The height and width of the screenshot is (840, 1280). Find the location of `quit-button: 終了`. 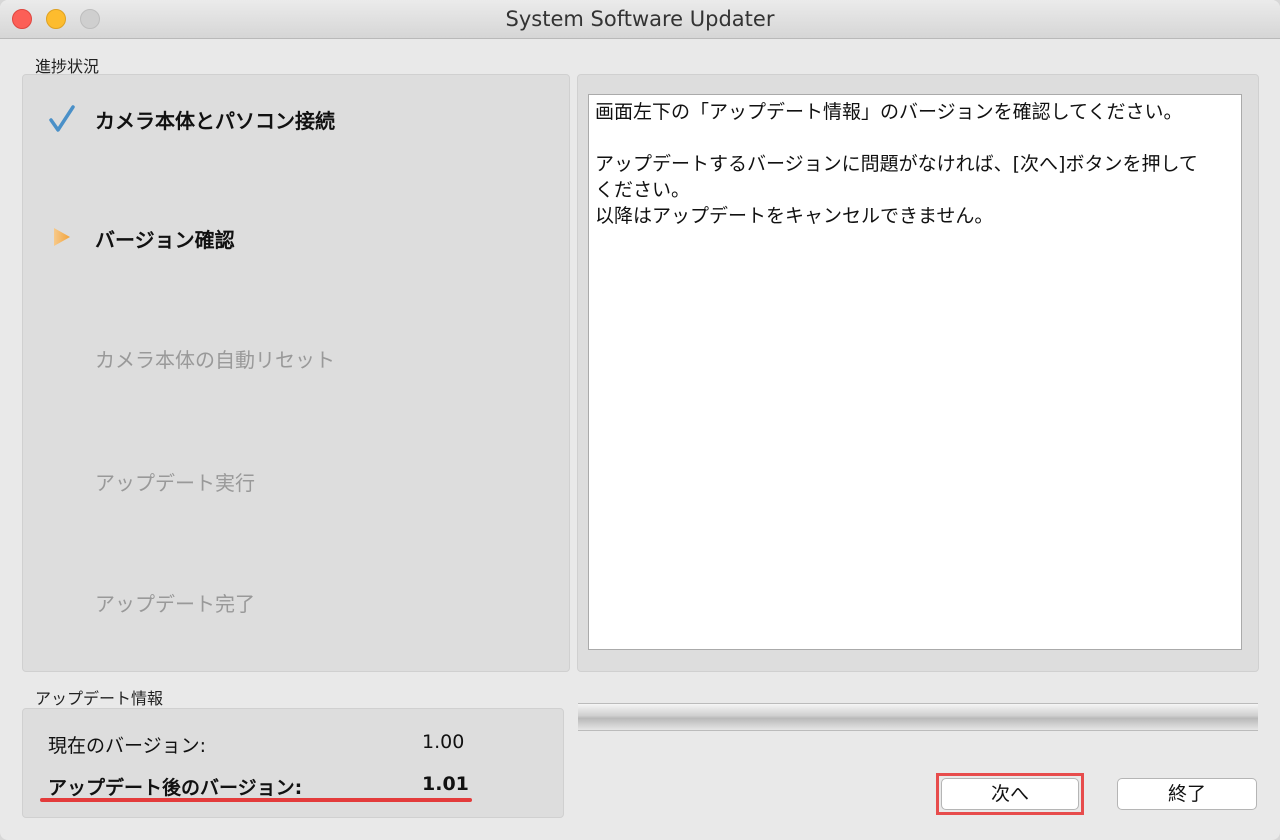

quit-button: 終了 is located at coordinates (1187, 794).